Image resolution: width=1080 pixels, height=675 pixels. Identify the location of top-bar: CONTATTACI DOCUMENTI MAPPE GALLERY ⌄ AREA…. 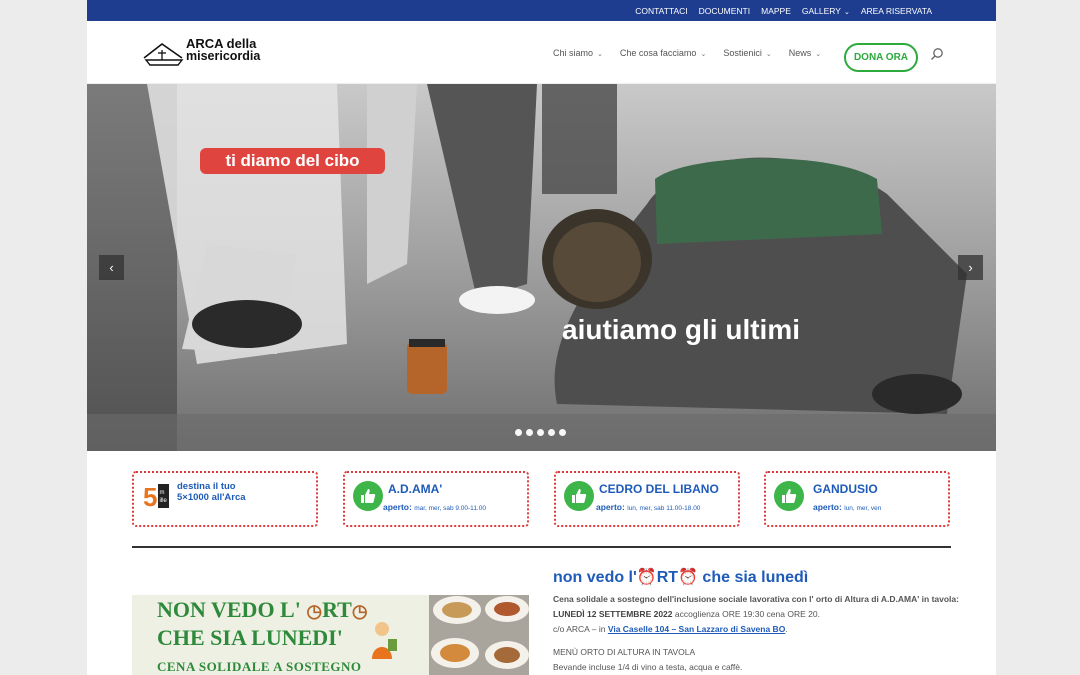
(541, 10).